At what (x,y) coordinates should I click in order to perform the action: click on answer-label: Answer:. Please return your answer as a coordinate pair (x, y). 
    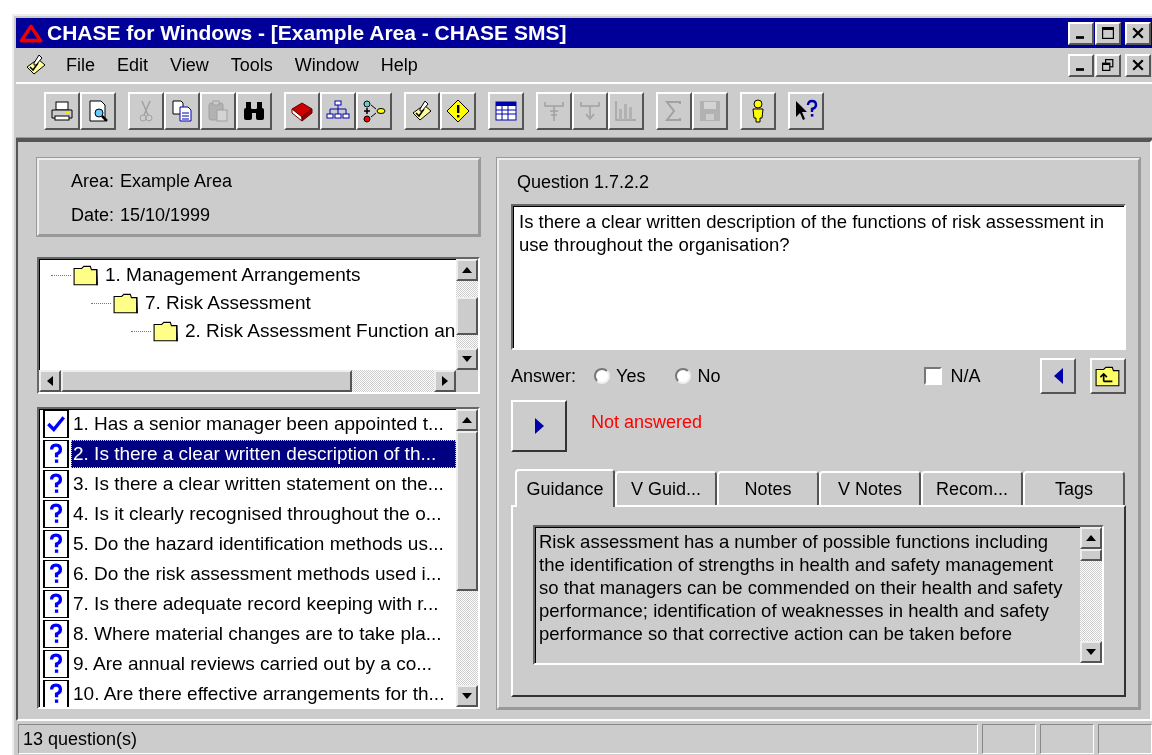
    Looking at the image, I should click on (544, 376).